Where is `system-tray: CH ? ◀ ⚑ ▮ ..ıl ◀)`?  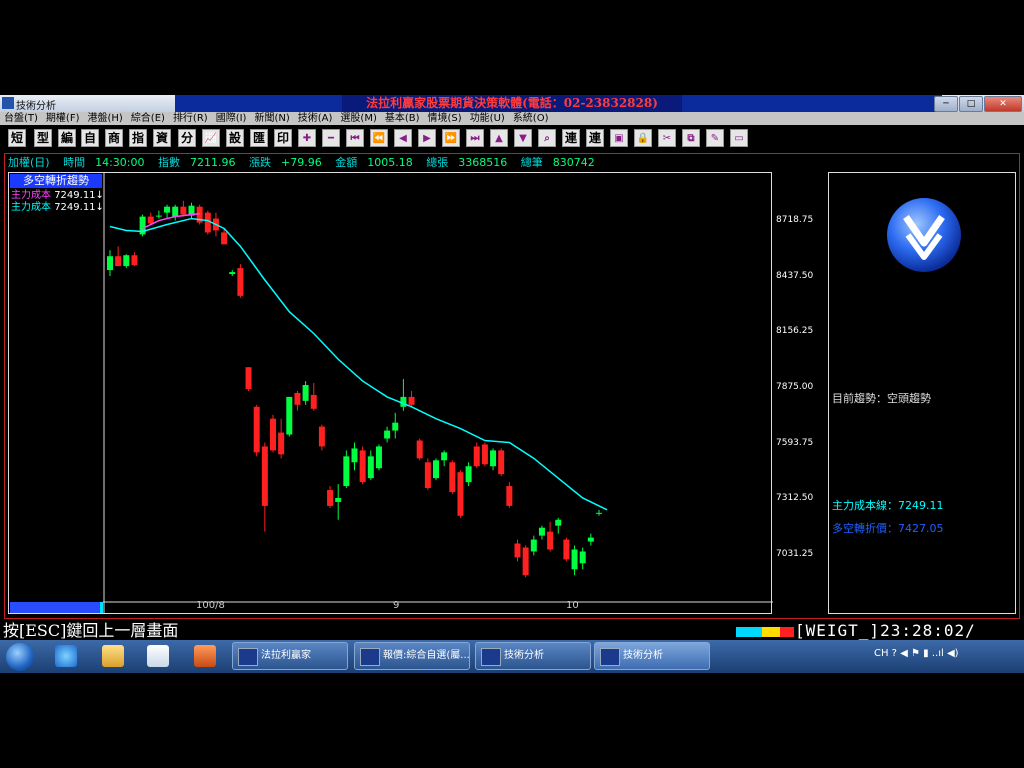 system-tray: CH ? ◀ ⚑ ▮ ..ıl ◀) is located at coordinates (916, 653).